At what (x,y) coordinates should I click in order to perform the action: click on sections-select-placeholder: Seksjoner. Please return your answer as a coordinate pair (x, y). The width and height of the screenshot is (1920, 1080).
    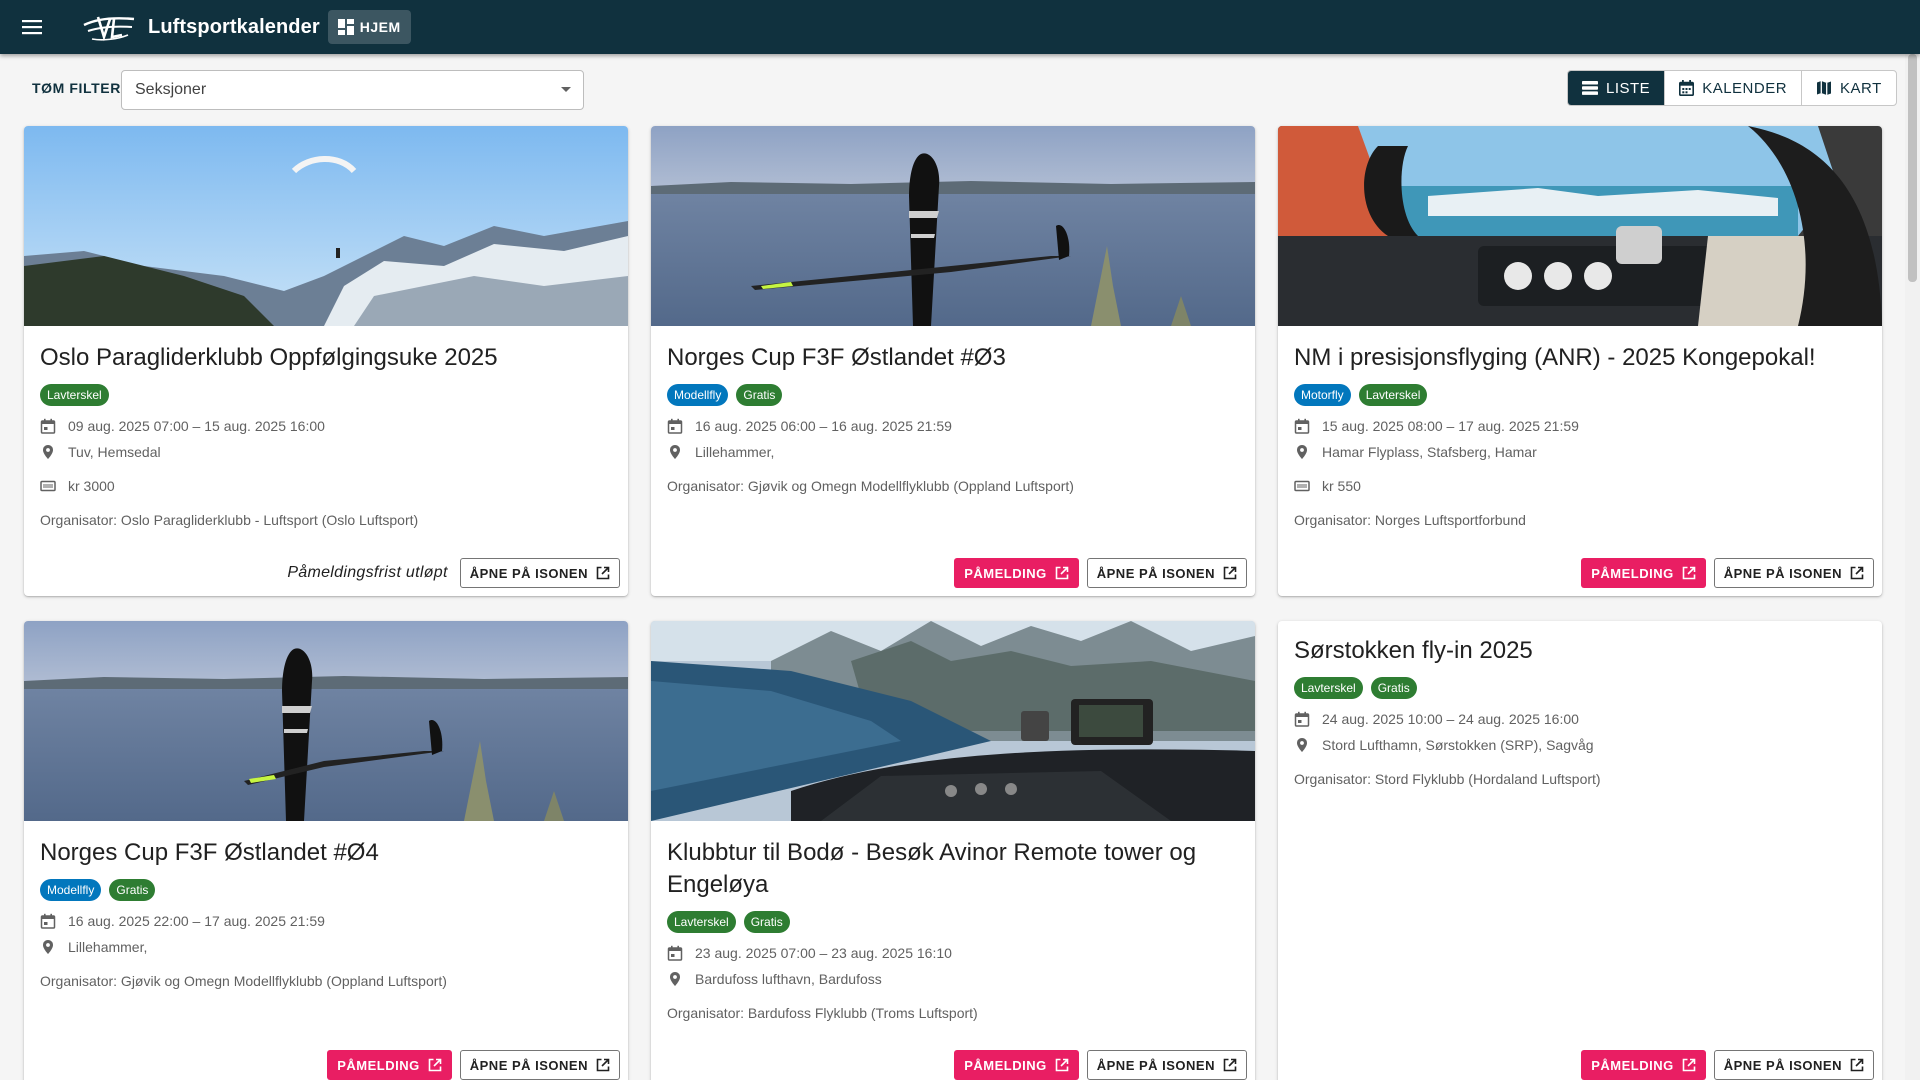
    Looking at the image, I should click on (171, 89).